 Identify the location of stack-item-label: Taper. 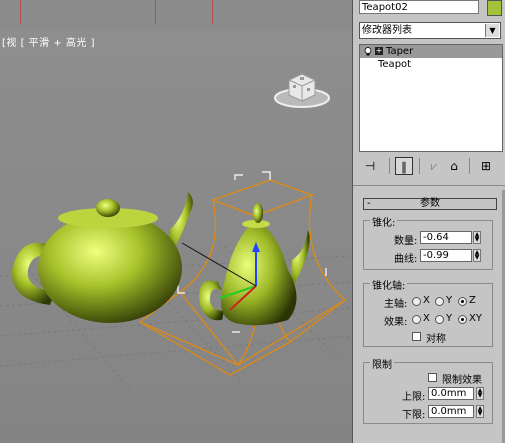
(400, 51).